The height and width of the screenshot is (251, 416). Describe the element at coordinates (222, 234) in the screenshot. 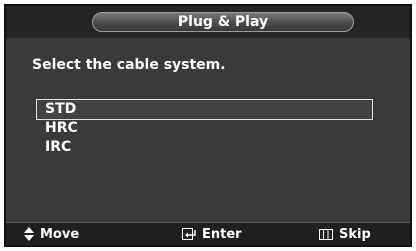

I see `enter-label: Enter` at that location.